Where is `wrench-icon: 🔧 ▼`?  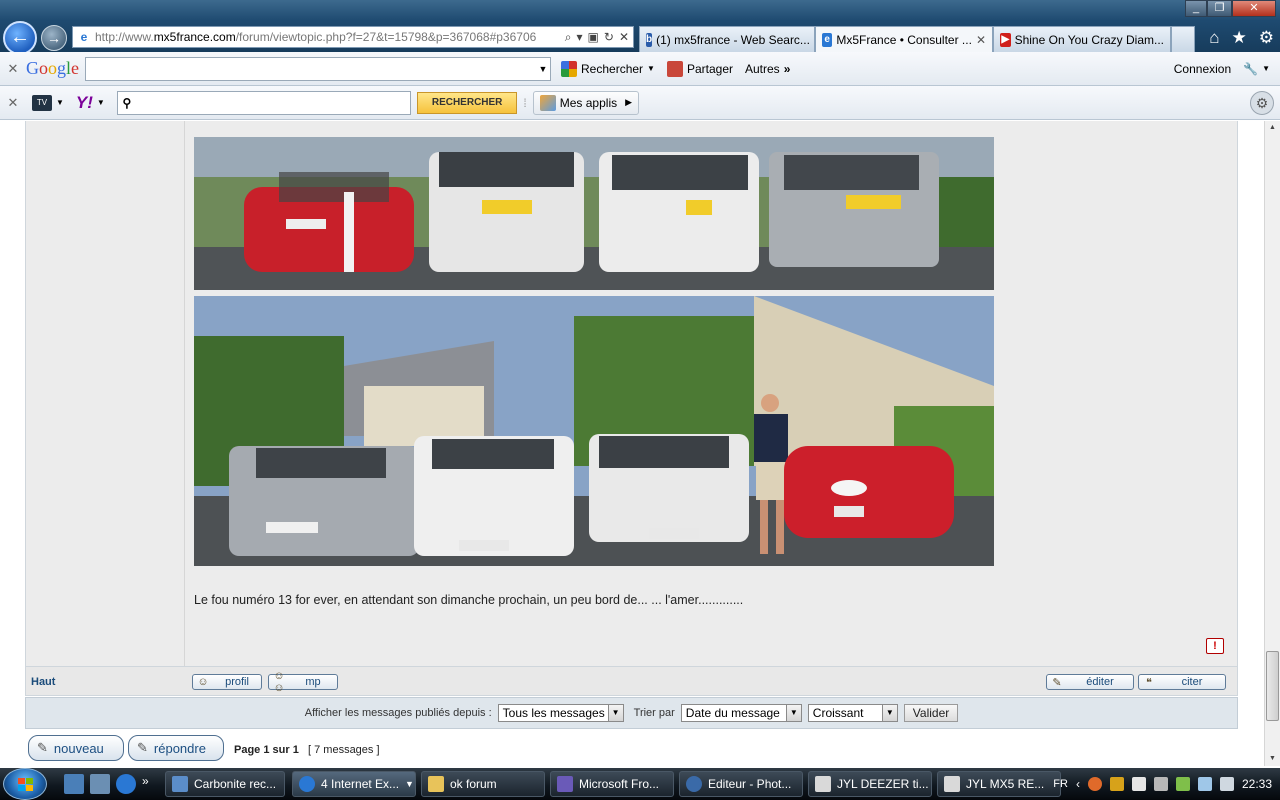 wrench-icon: 🔧 ▼ is located at coordinates (1258, 69).